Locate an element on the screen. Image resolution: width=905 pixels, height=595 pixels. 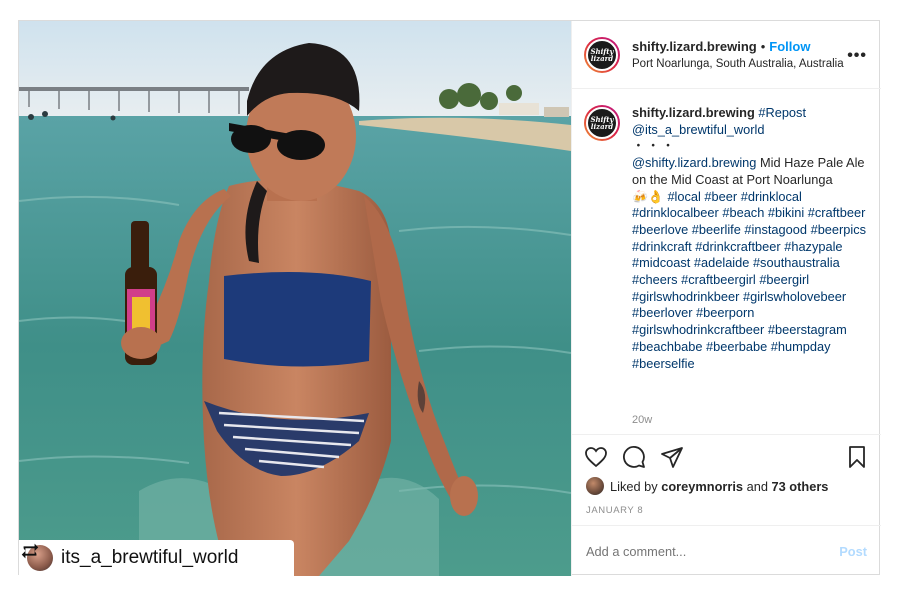
post-date: JANUARY 8 is located at coordinates (615, 510).